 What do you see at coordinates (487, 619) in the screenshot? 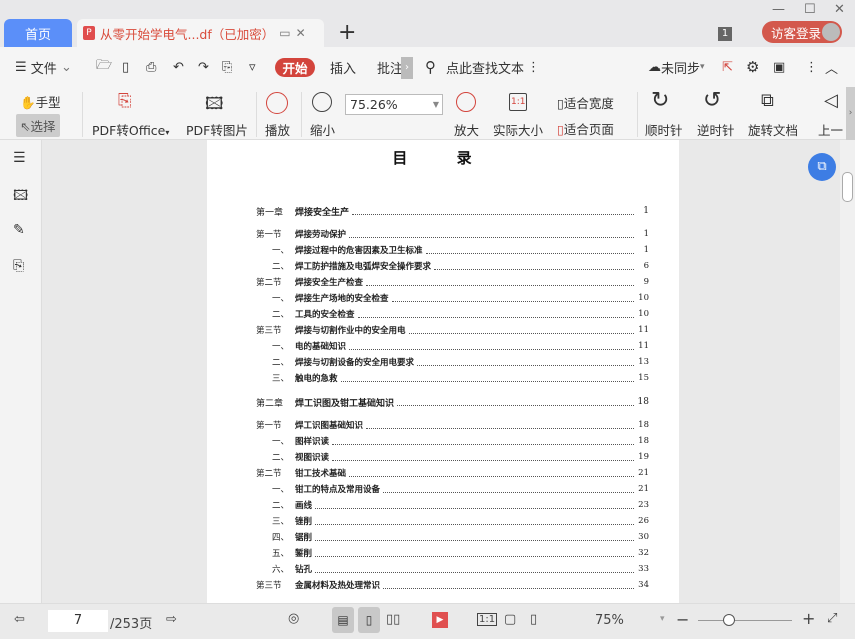
I see `actual-size-status-button: 1:1` at bounding box center [487, 619].